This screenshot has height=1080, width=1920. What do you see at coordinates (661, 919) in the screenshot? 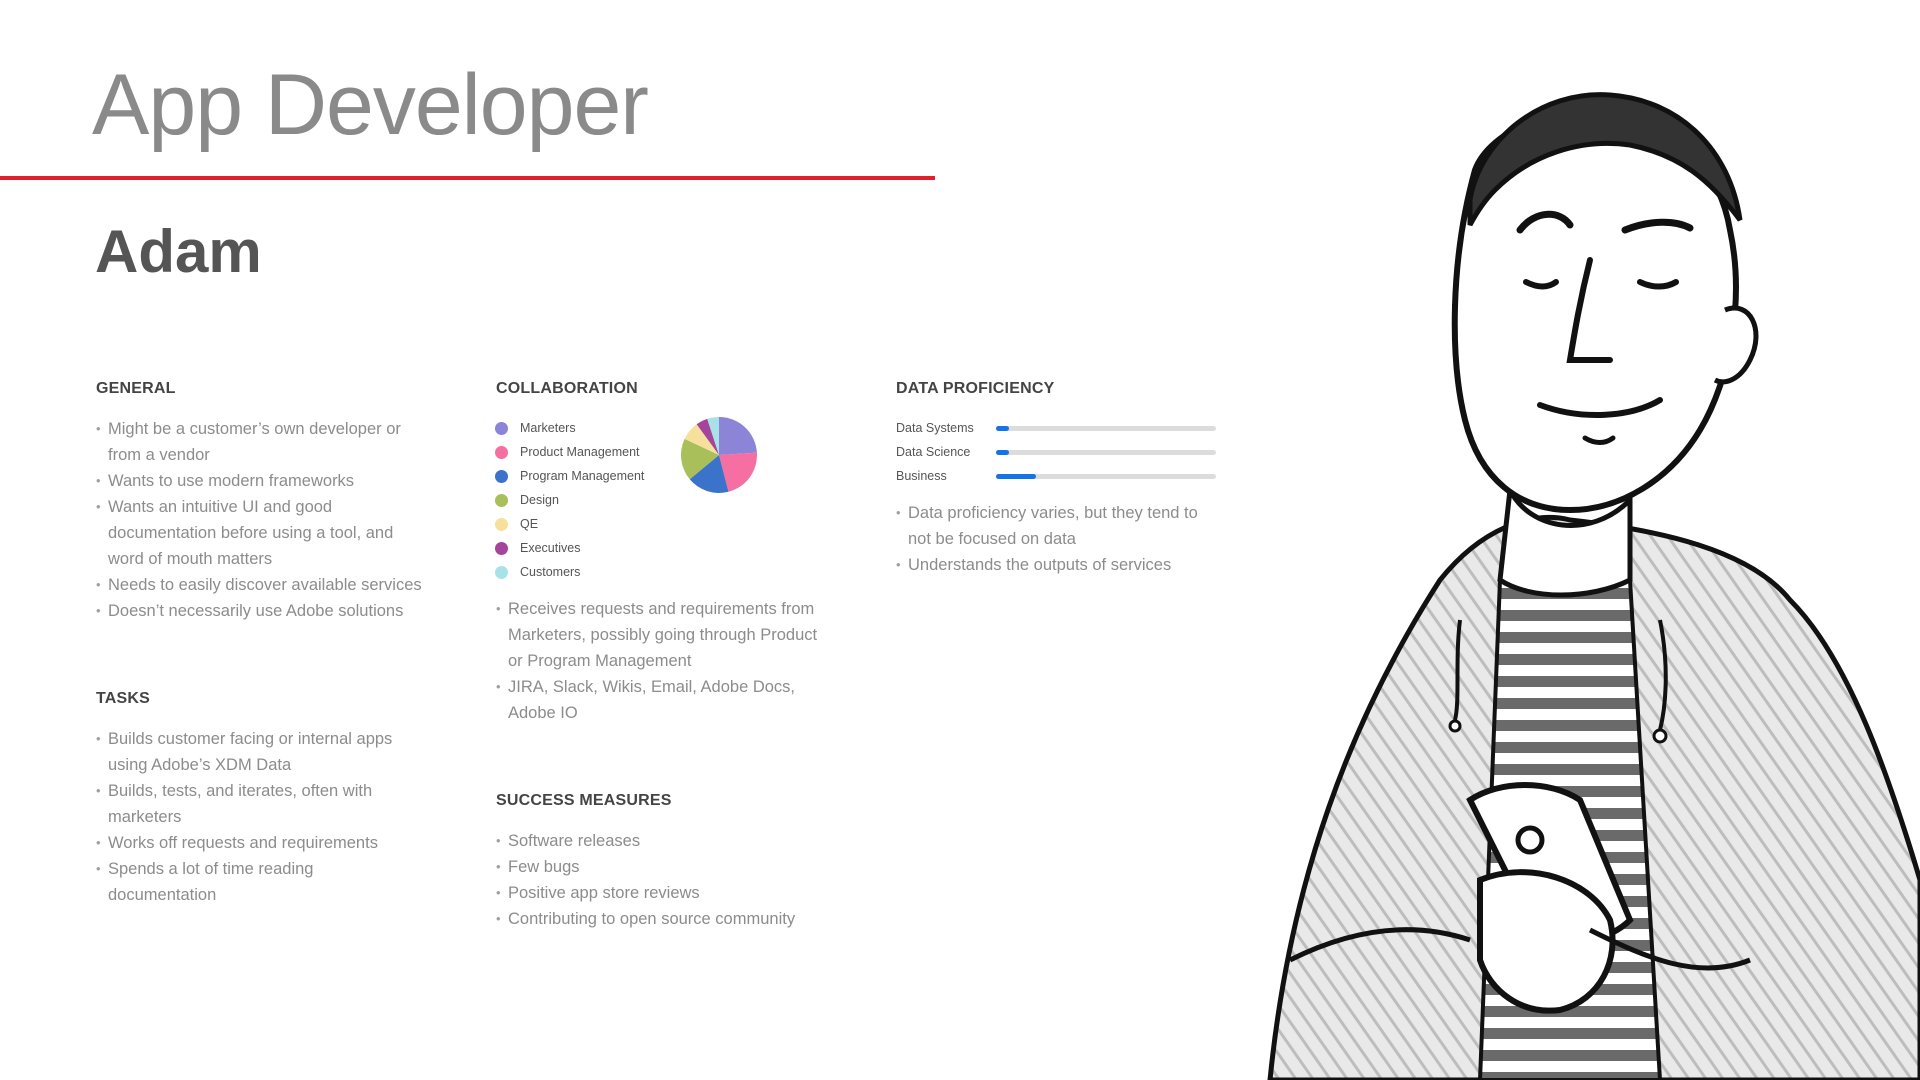
I see `list-item: Contributing to open source community` at bounding box center [661, 919].